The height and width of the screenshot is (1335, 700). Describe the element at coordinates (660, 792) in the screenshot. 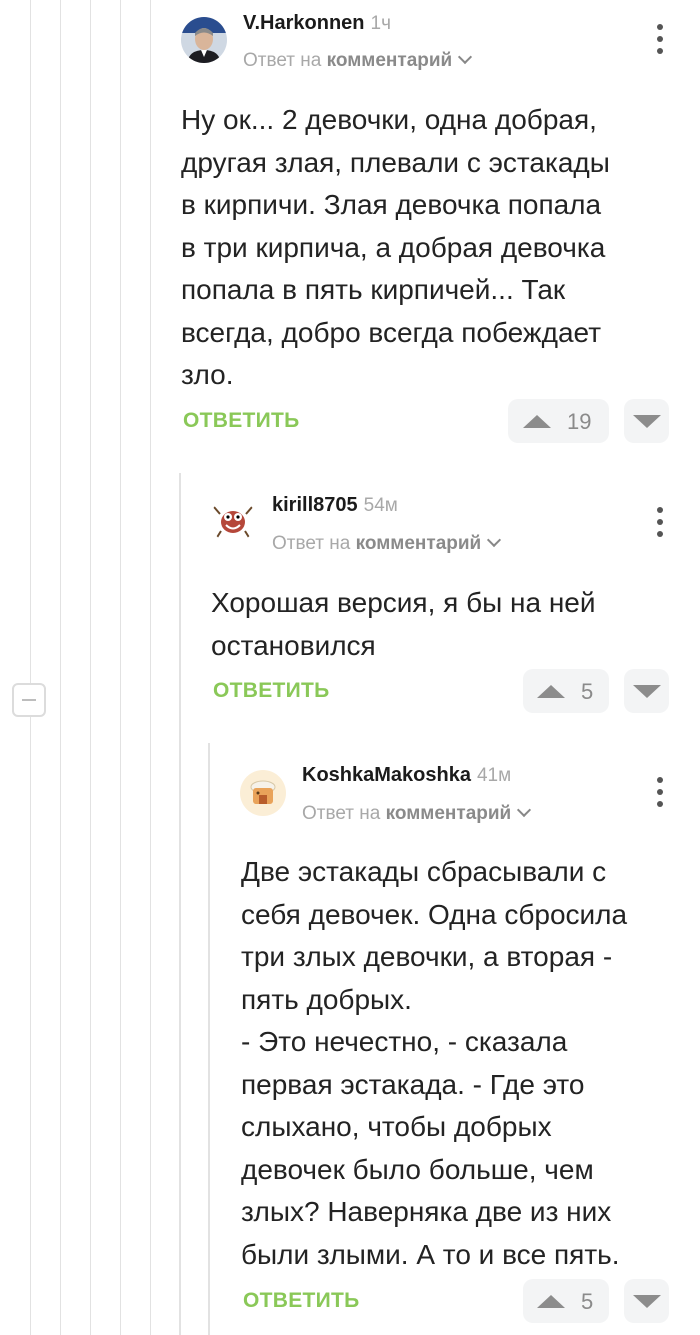

I see `more-options-icon` at that location.